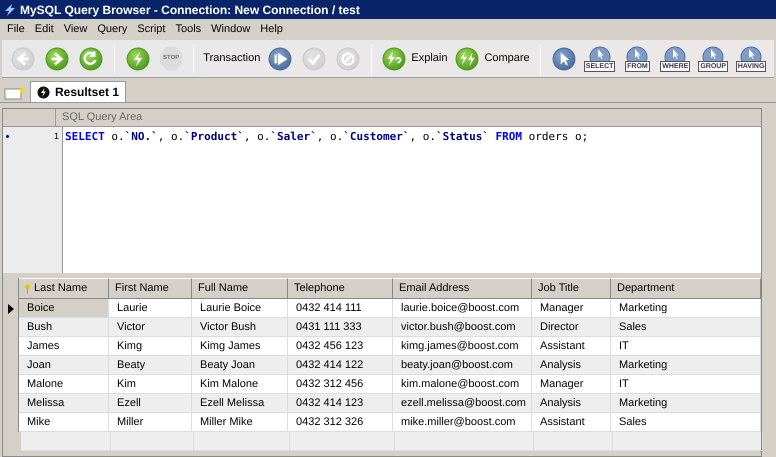  I want to click on column-header: Email Address, so click(462, 288).